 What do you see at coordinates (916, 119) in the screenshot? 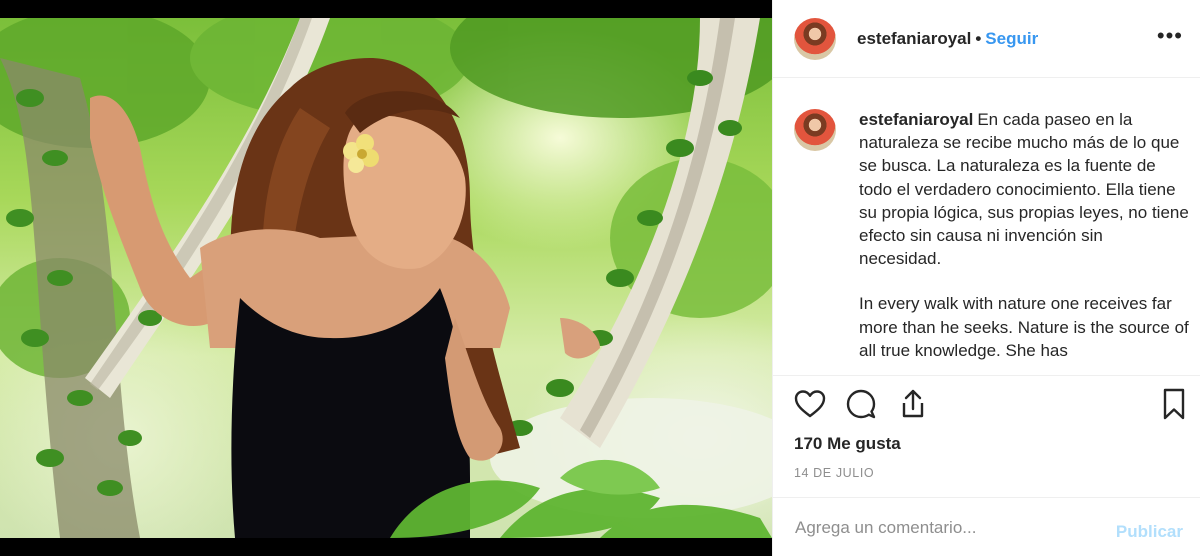
I see `caption-username: estefaniaroyal` at bounding box center [916, 119].